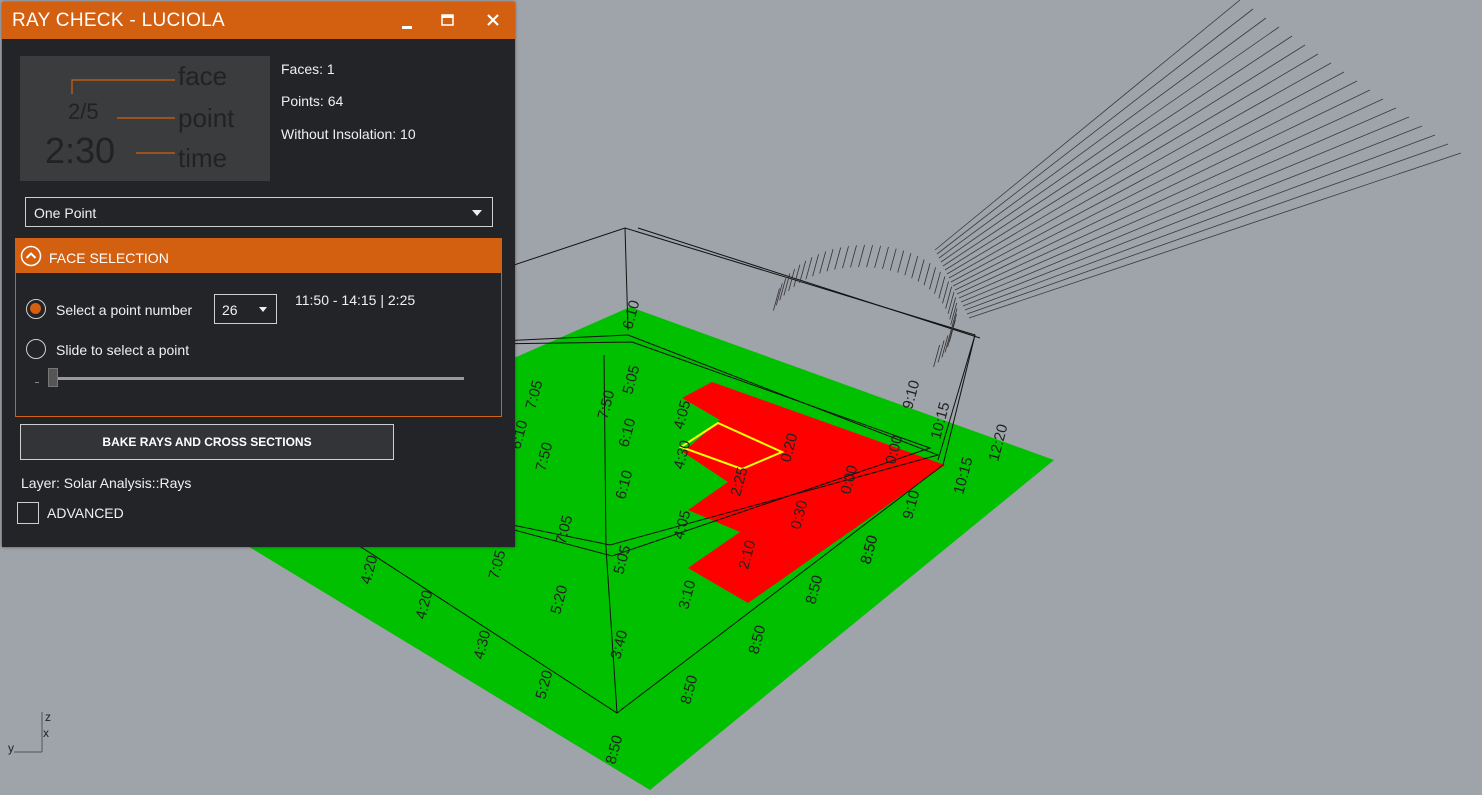 This screenshot has height=795, width=1482. I want to click on point-number-radio, so click(36, 309).